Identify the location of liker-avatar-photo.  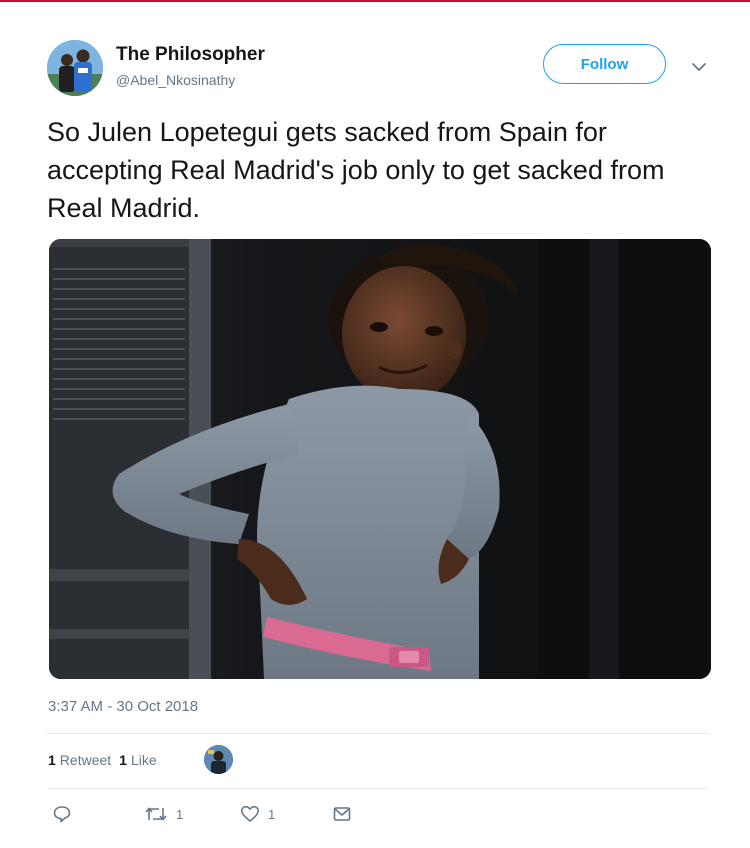
(218, 759).